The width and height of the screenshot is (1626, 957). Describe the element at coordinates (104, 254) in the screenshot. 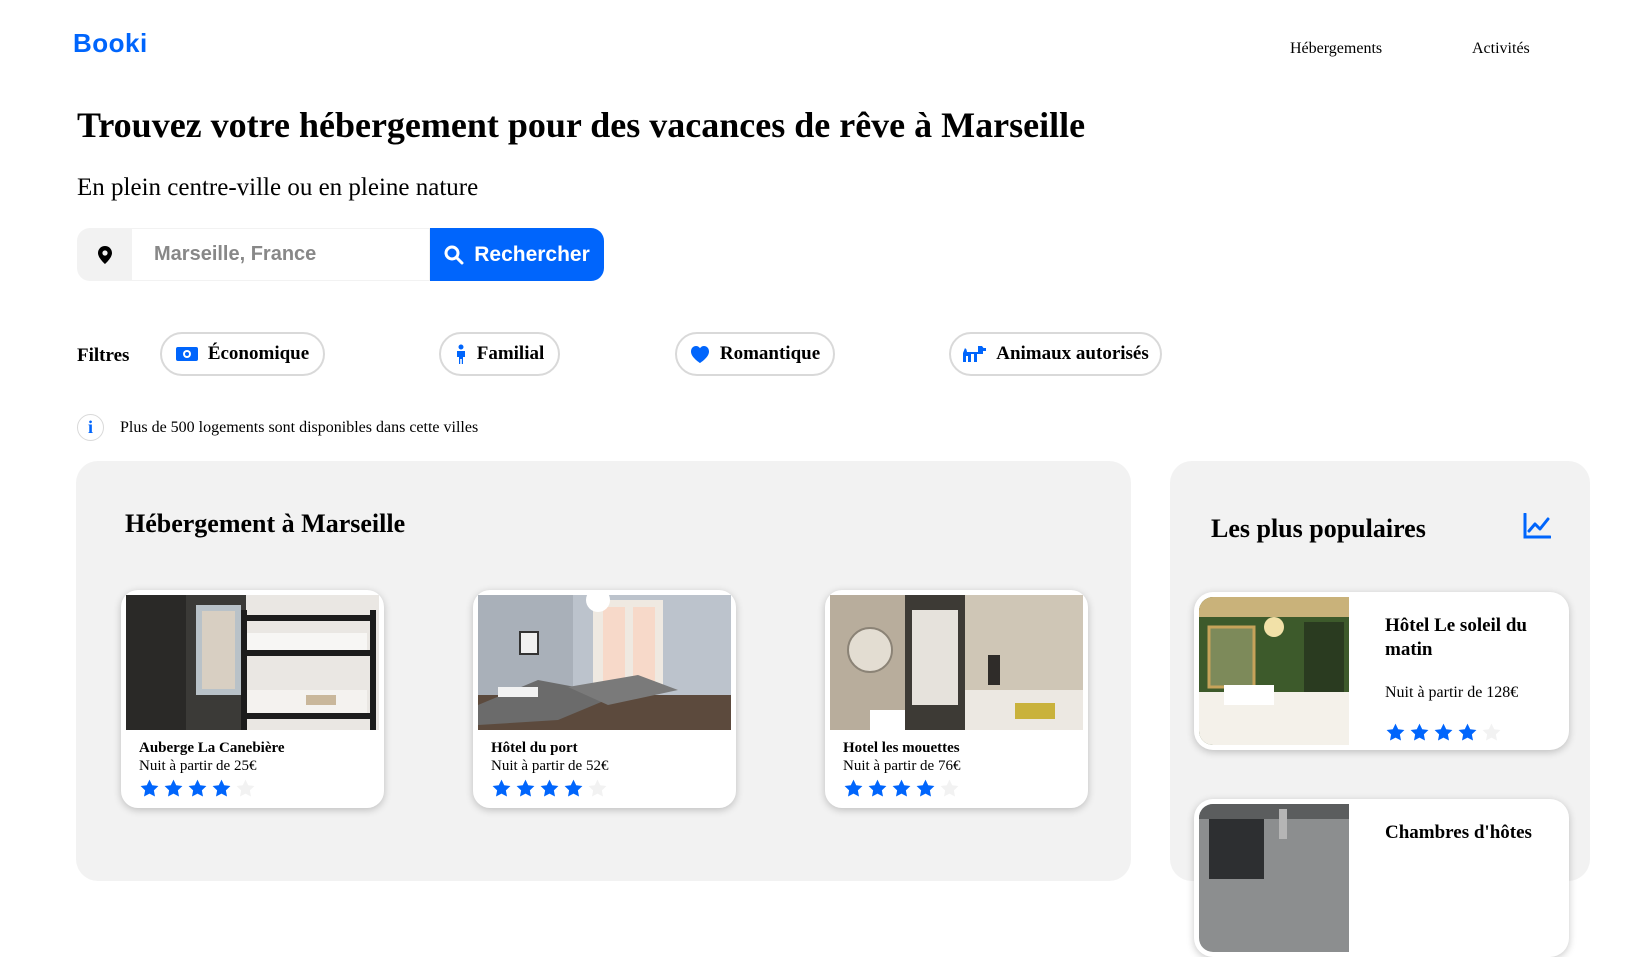

I see `location-pin-icon` at that location.